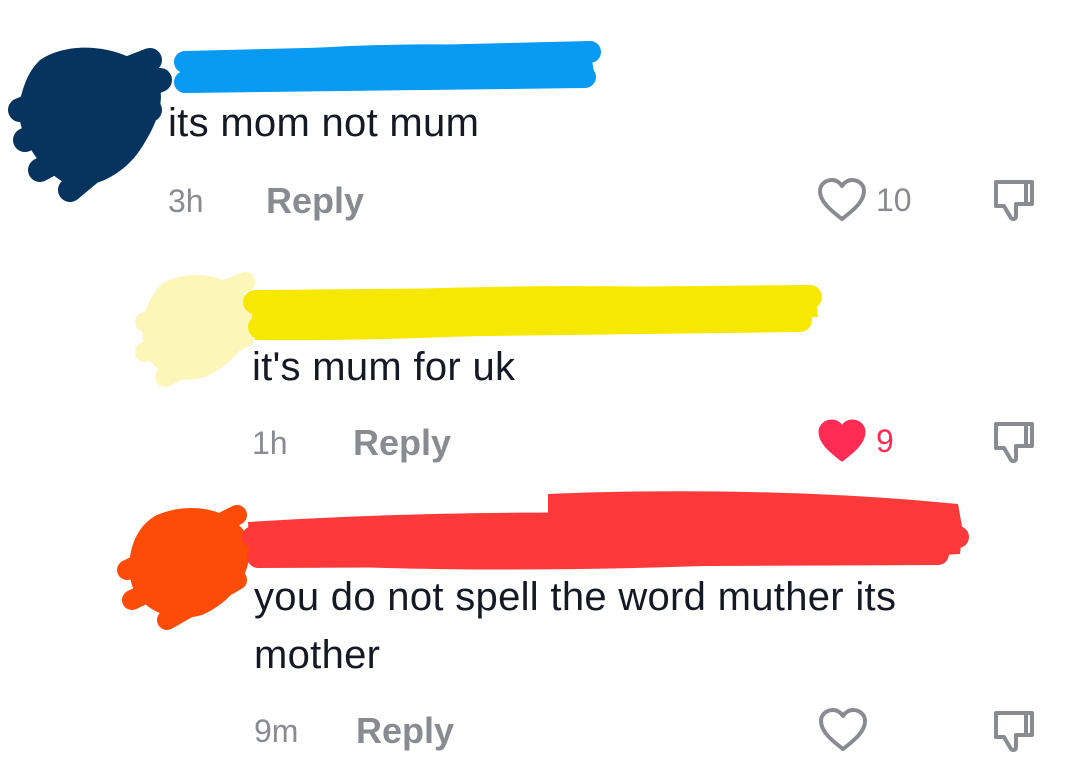 Image resolution: width=1080 pixels, height=766 pixels. What do you see at coordinates (276, 731) in the screenshot?
I see `comment-timestamp: 9m` at bounding box center [276, 731].